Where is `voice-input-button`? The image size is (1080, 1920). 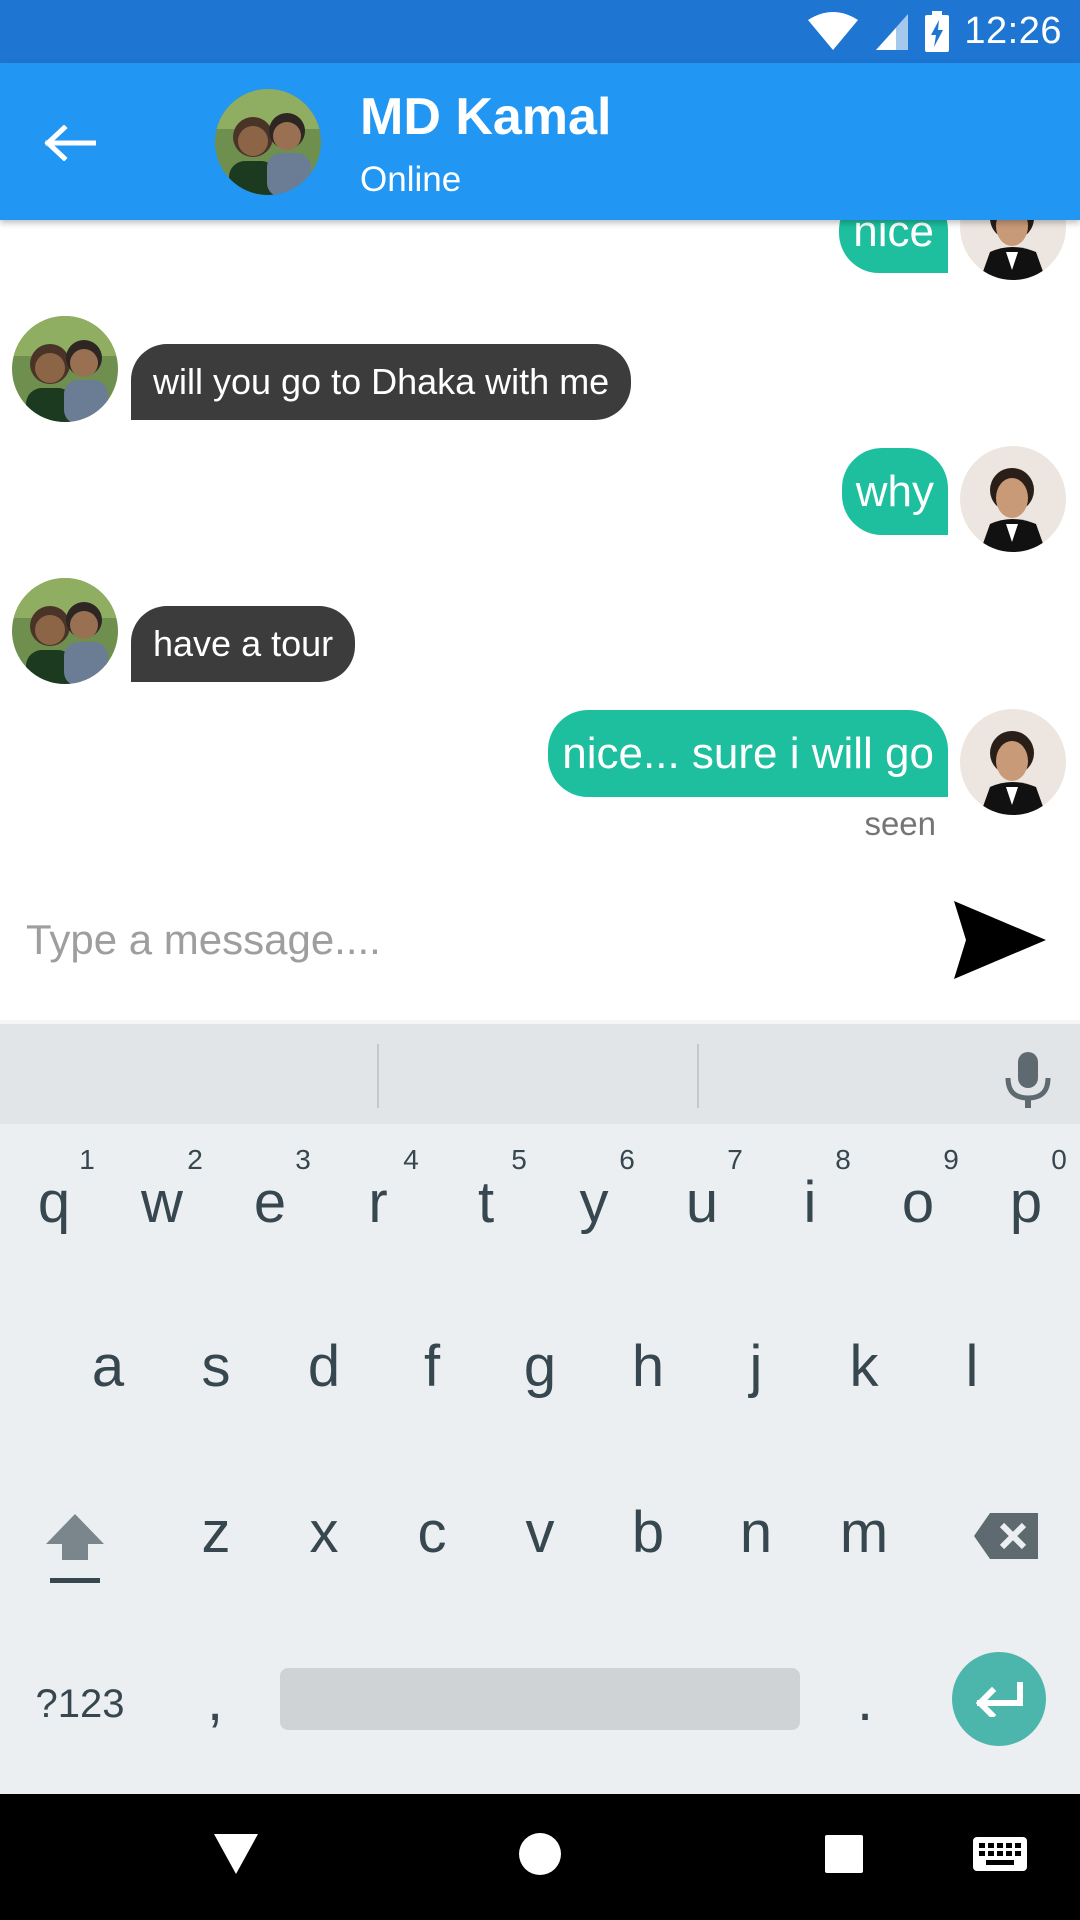
voice-input-button is located at coordinates (1028, 1080).